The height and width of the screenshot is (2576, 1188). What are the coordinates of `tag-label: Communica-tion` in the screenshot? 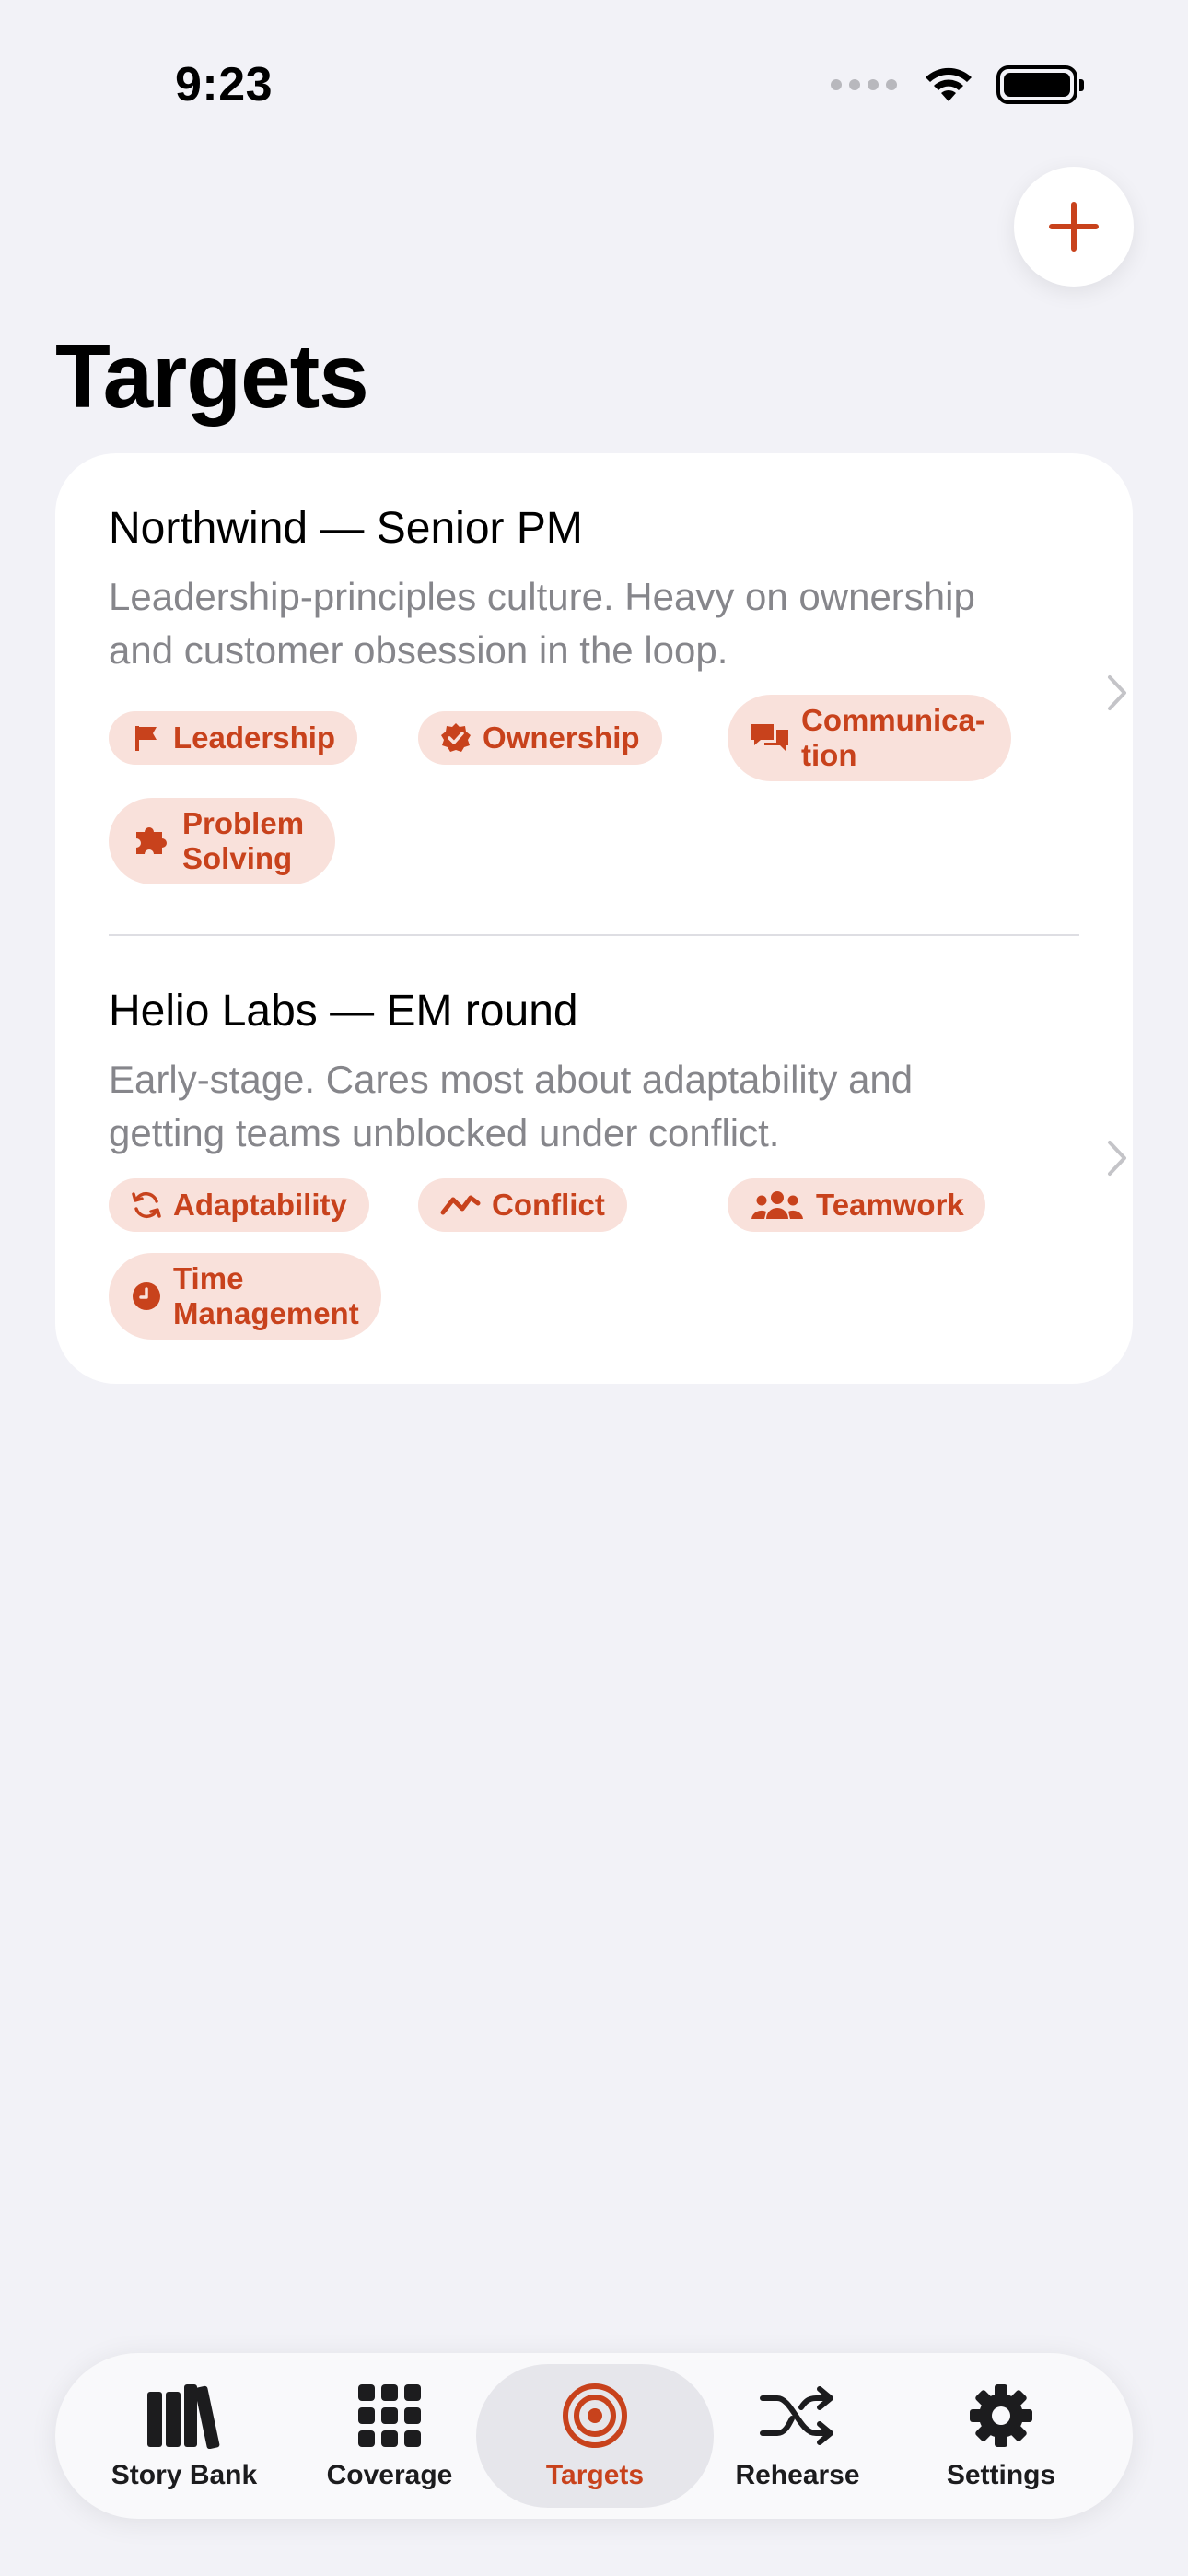 It's located at (893, 737).